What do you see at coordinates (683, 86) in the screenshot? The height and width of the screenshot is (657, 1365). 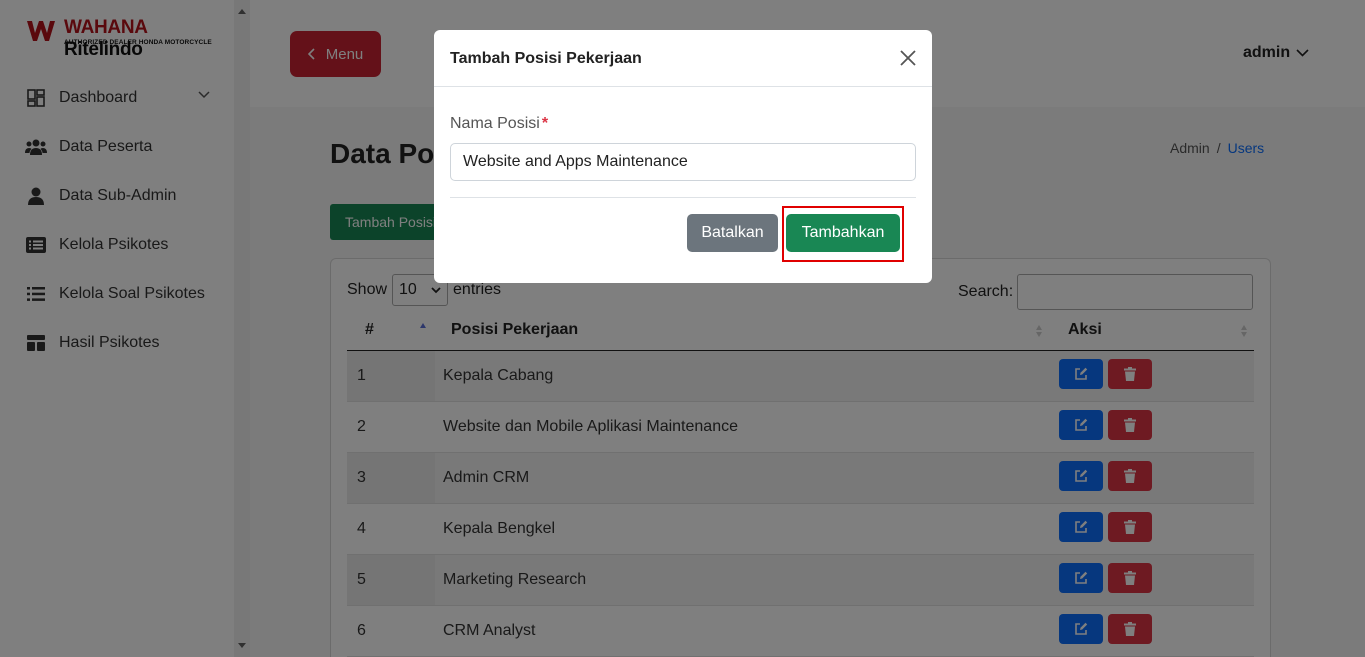 I see `modal-divider` at bounding box center [683, 86].